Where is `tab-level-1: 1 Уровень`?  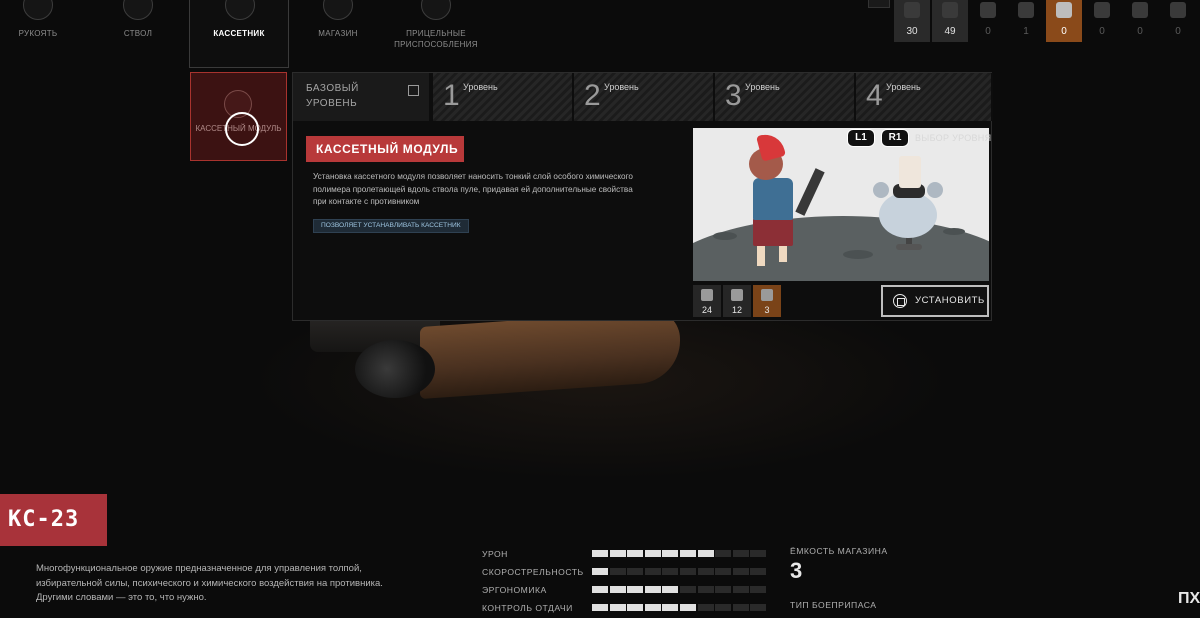
tab-level-1: 1 Уровень is located at coordinates (503, 97).